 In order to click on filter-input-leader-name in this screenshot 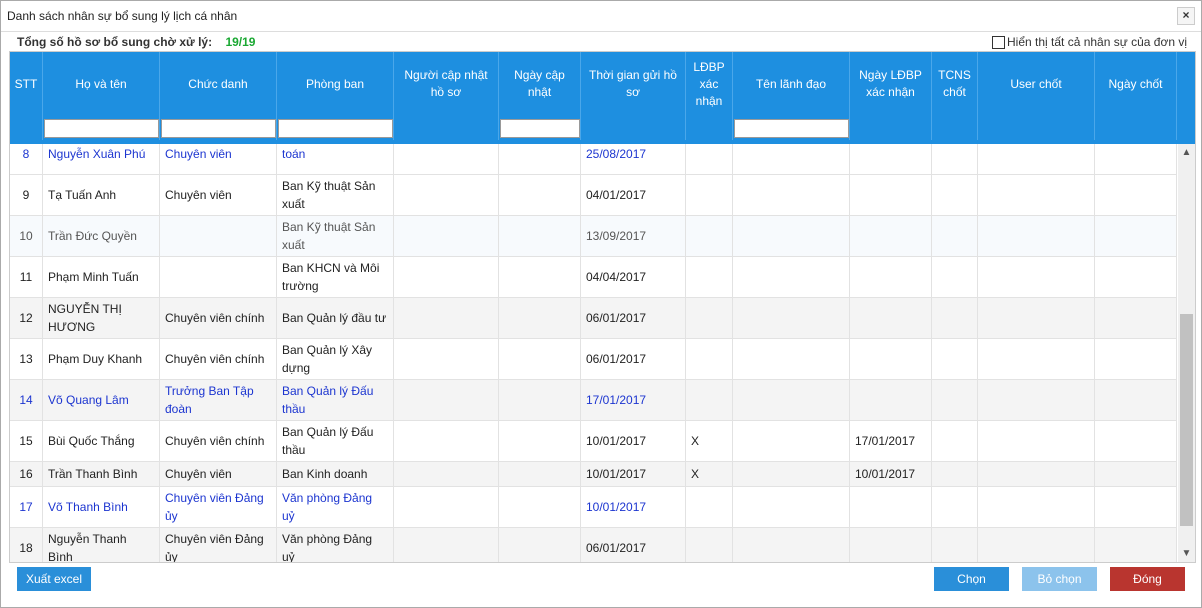, I will do `click(791, 128)`.